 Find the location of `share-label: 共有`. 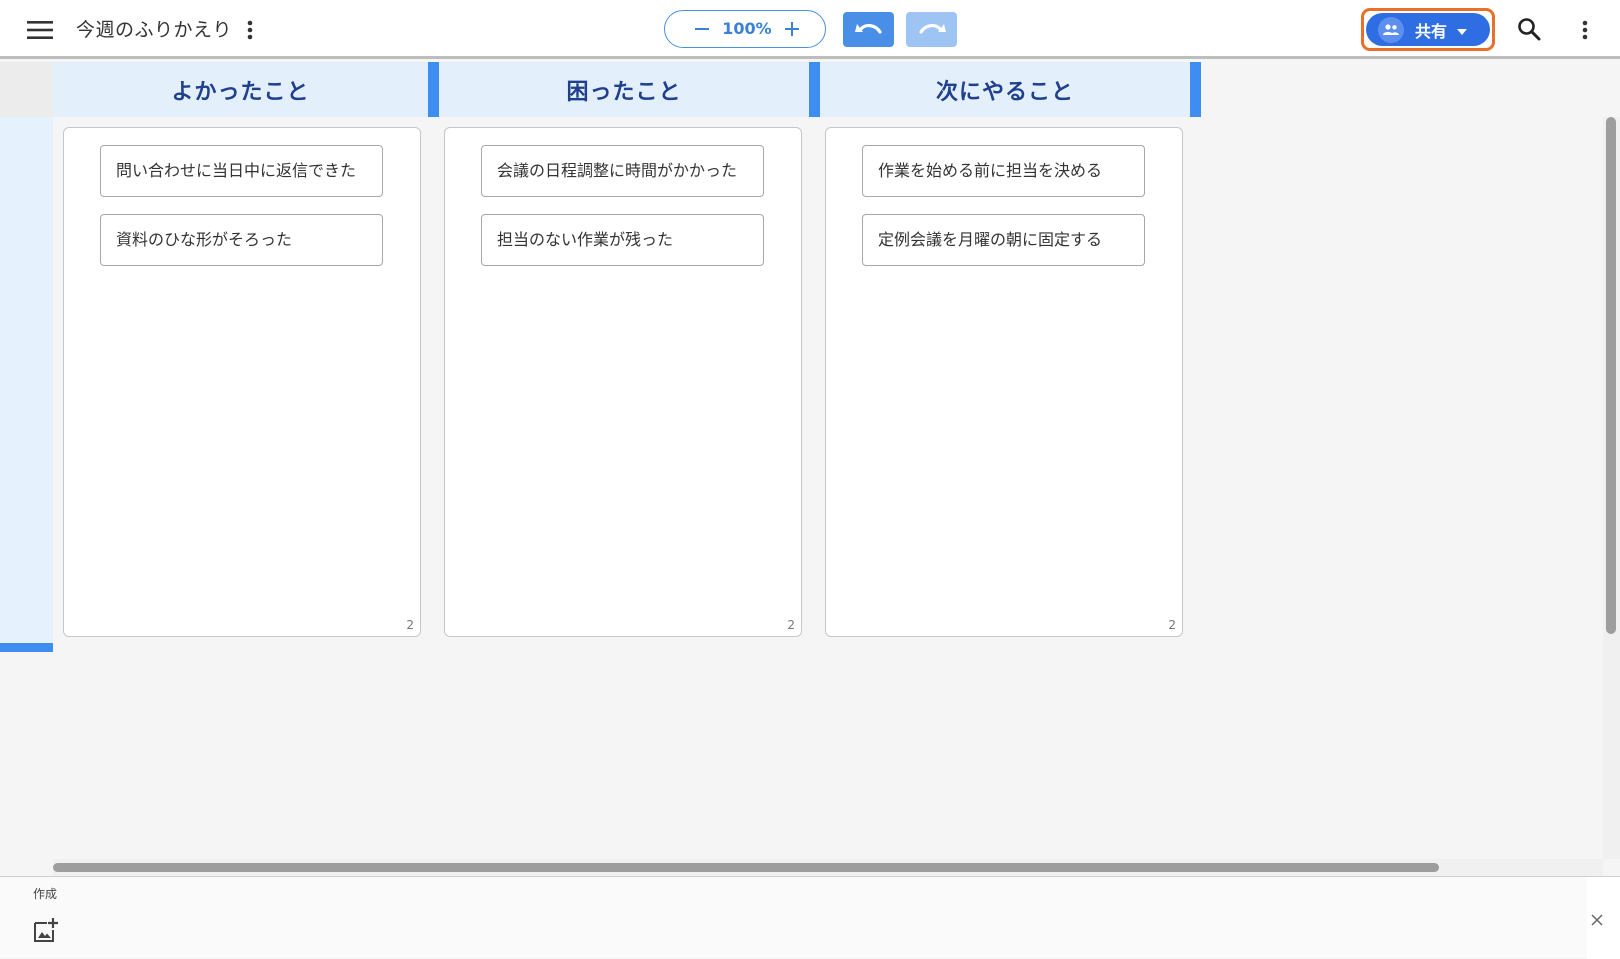

share-label: 共有 is located at coordinates (1431, 31).